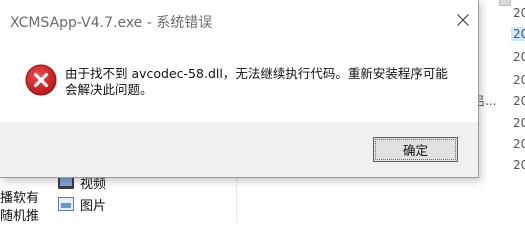 The height and width of the screenshot is (240, 525). What do you see at coordinates (415, 149) in the screenshot?
I see `ok-button: 确定` at bounding box center [415, 149].